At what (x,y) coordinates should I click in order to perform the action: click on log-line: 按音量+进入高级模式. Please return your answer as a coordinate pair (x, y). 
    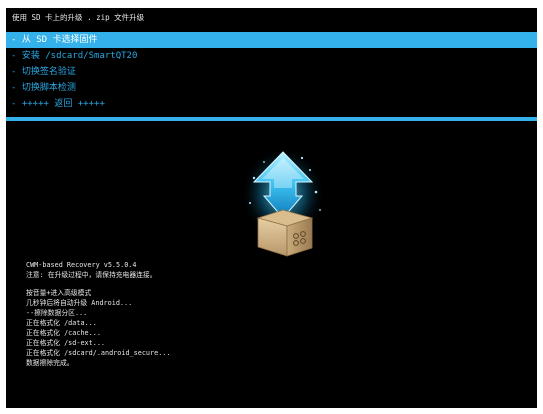
    Looking at the image, I should click on (59, 293).